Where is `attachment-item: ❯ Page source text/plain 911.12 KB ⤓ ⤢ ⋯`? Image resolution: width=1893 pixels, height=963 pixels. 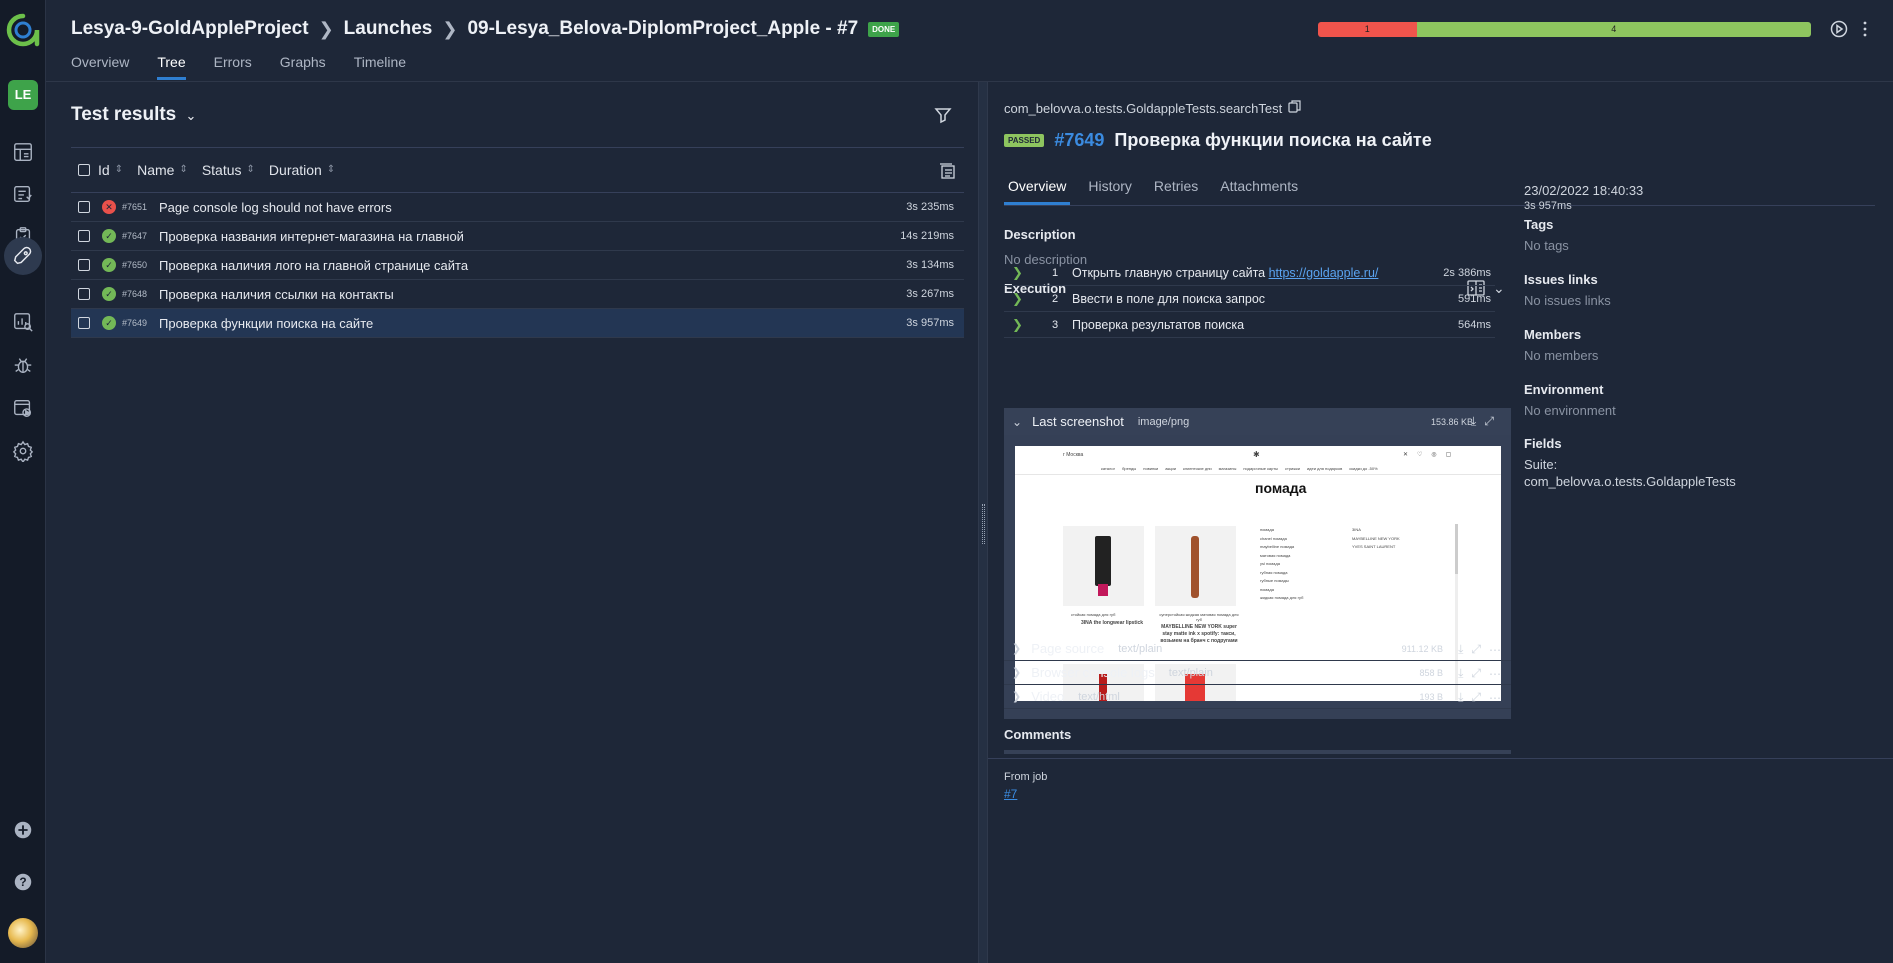
attachment-item: ❯ Page source text/plain 911.12 KB ⤓ ⤢ ⋯ is located at coordinates (1257, 649).